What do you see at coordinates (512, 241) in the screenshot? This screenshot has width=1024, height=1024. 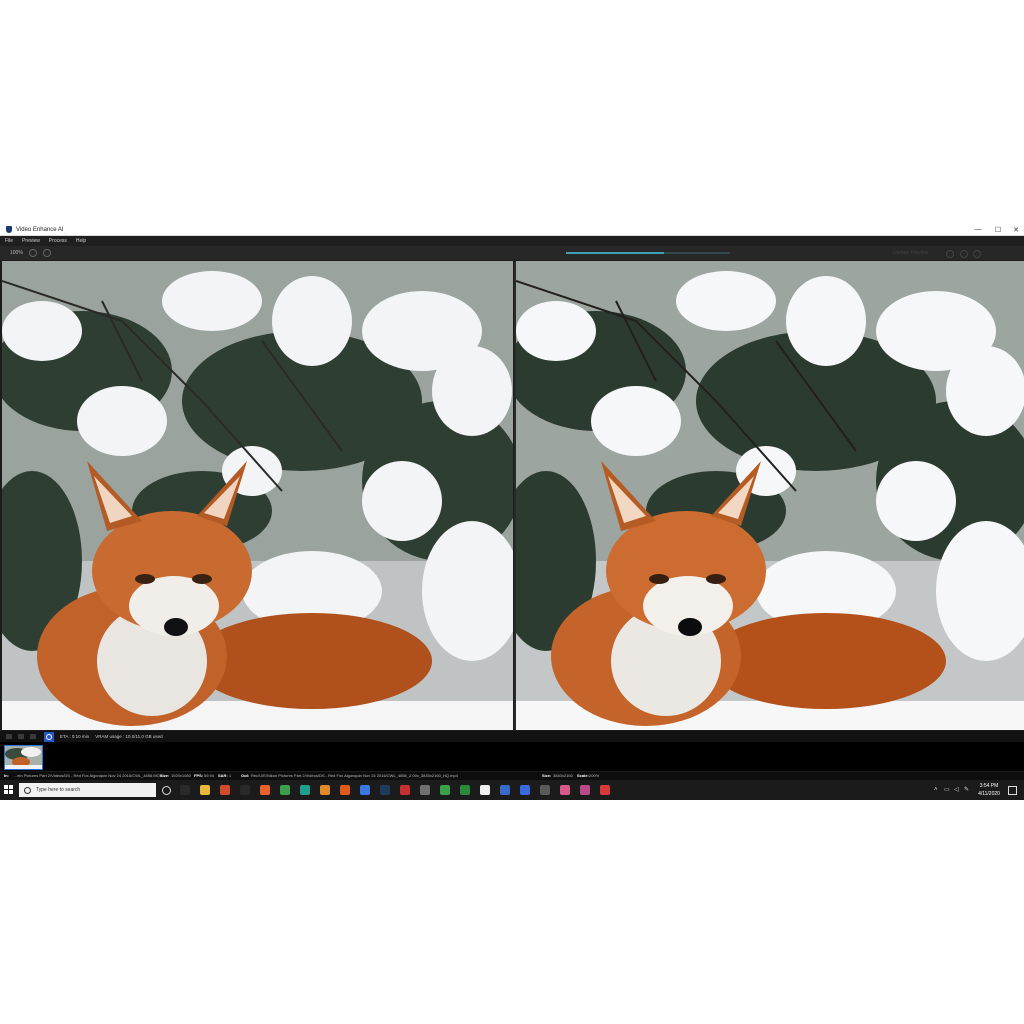 I see `menu-bar: File Preview Process Help` at bounding box center [512, 241].